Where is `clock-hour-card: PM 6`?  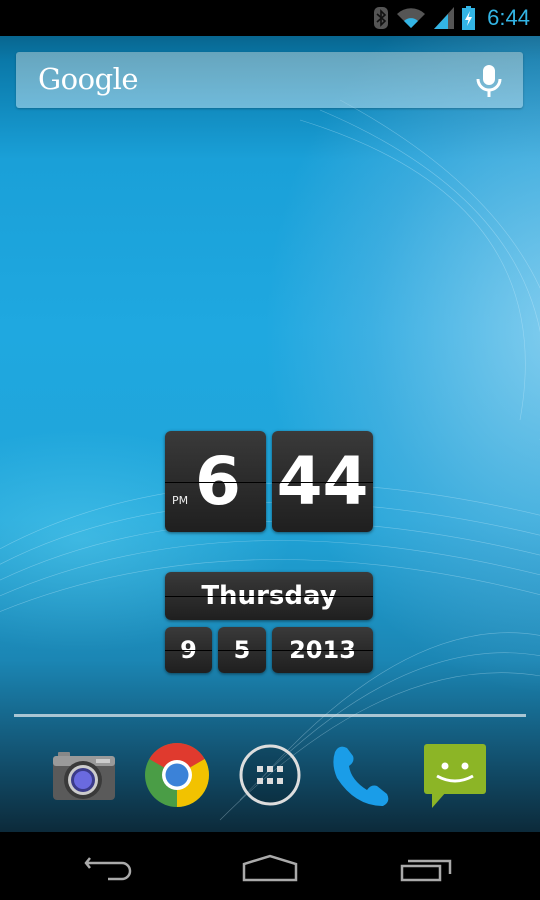
clock-hour-card: PM 6 is located at coordinates (215, 481).